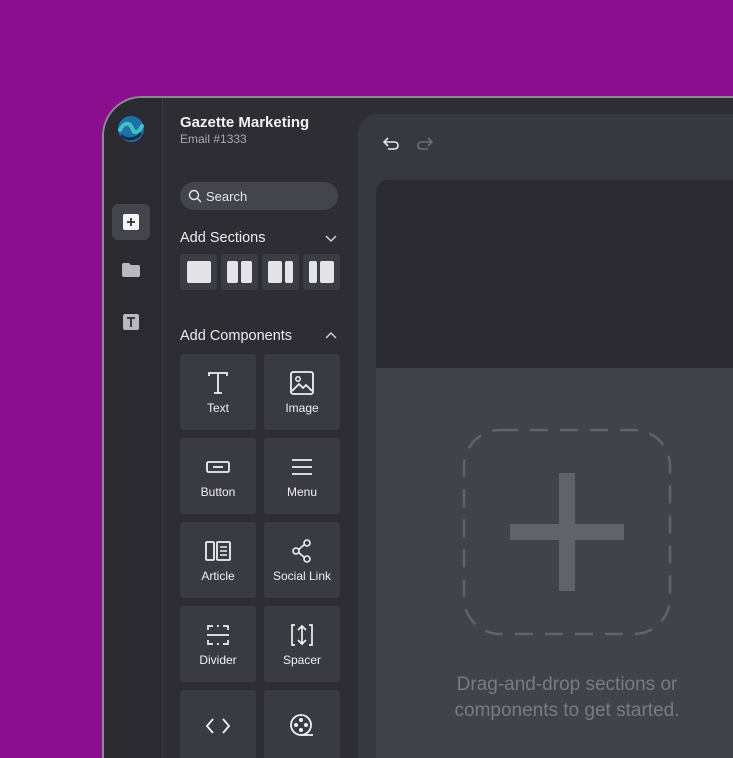 This screenshot has height=758, width=733. Describe the element at coordinates (567, 684) in the screenshot. I see `drop-instructions-line1: Drag-and-drop sections or` at that location.